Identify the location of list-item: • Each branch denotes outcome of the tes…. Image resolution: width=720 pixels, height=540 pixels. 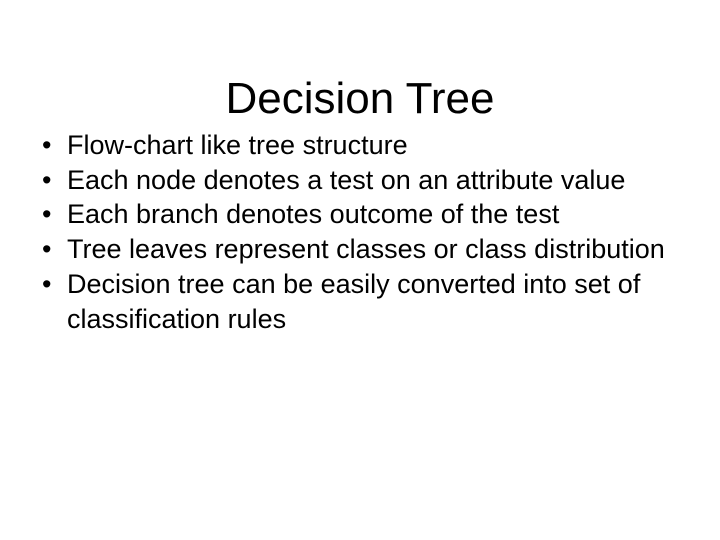
(361, 214).